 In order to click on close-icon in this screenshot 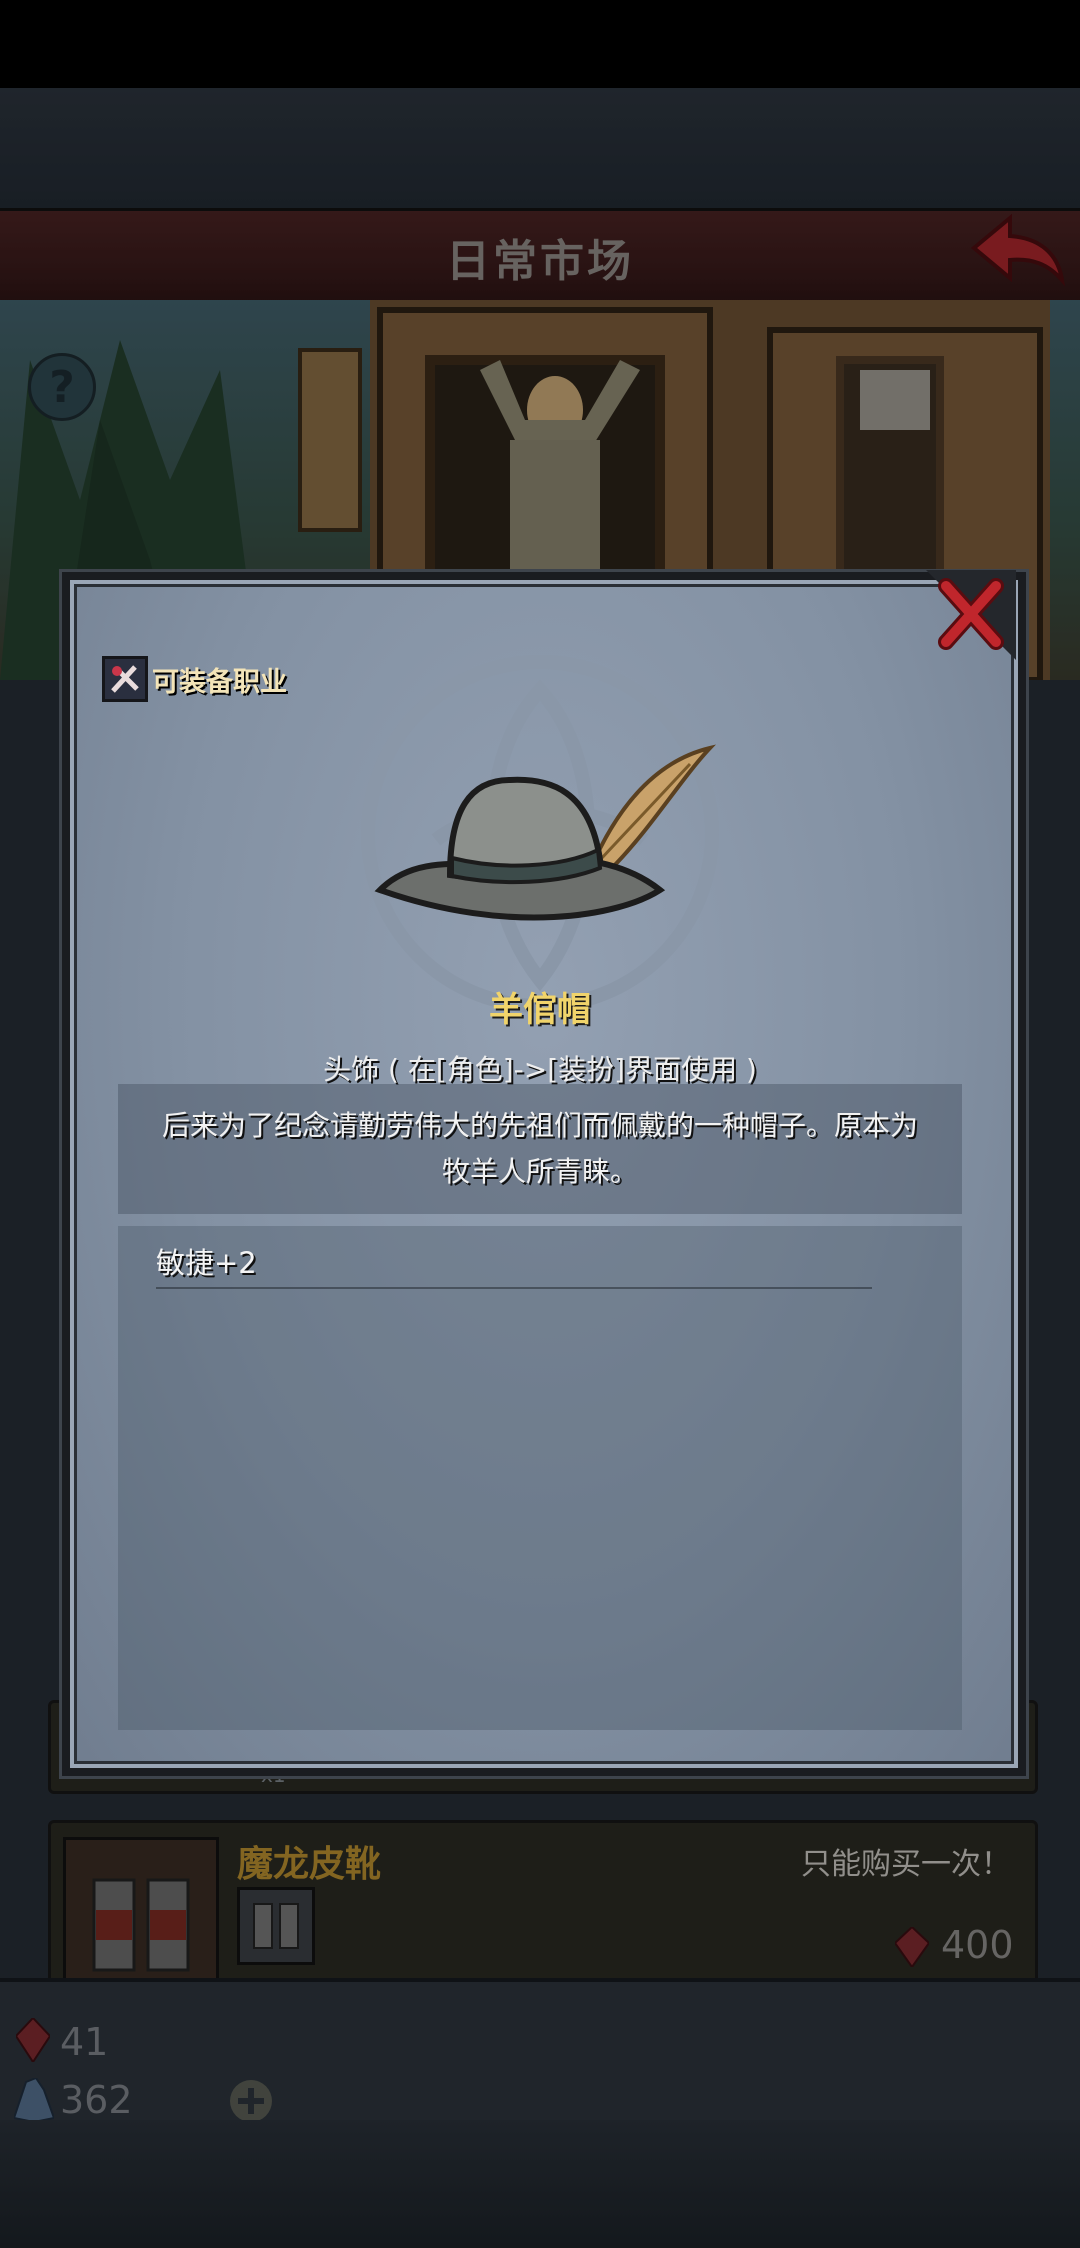, I will do `click(971, 615)`.